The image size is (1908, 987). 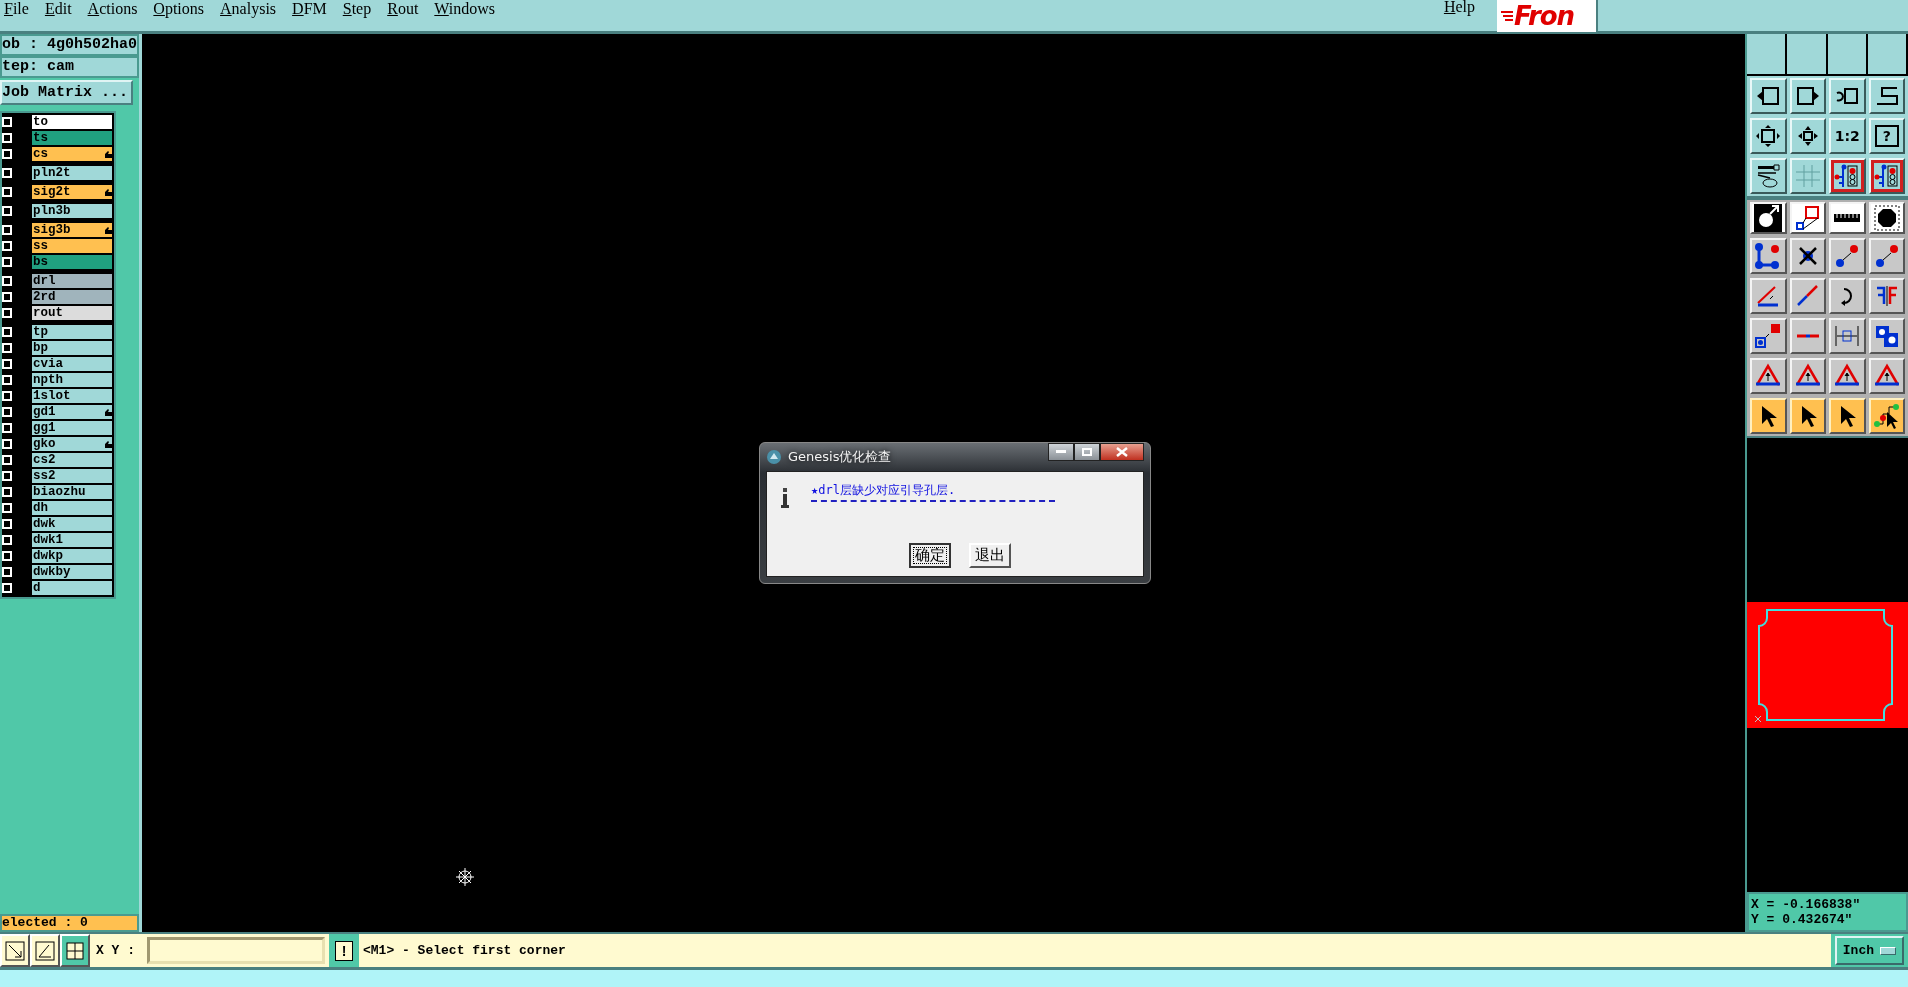 I want to click on help-menu: Help, so click(x=1459, y=7).